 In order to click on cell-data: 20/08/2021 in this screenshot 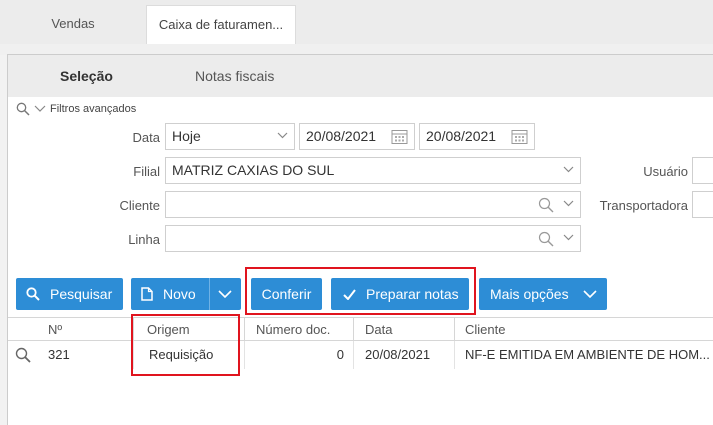, I will do `click(398, 354)`.